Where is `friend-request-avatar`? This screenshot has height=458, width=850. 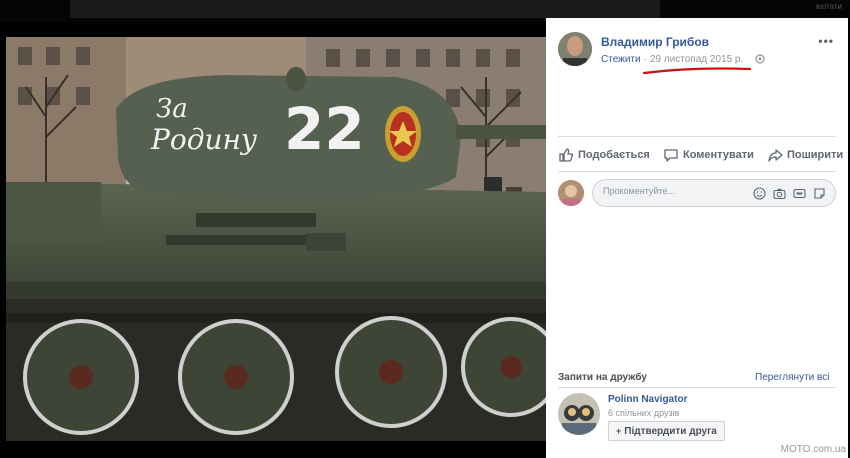
friend-request-avatar is located at coordinates (579, 414).